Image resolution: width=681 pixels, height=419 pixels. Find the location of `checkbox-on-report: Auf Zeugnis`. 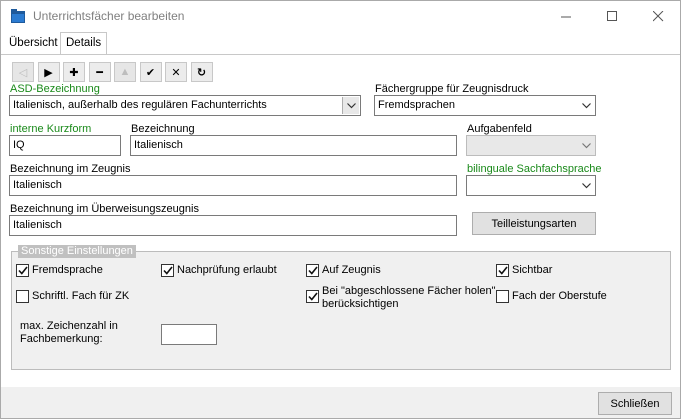

checkbox-on-report: Auf Zeugnis is located at coordinates (343, 270).